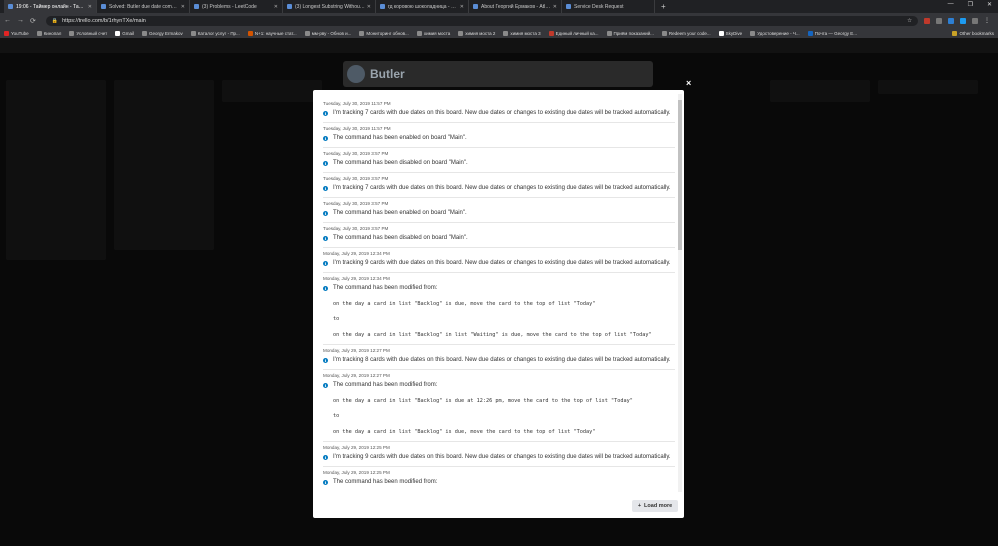  I want to click on command-to-label: to, so click(336, 319).